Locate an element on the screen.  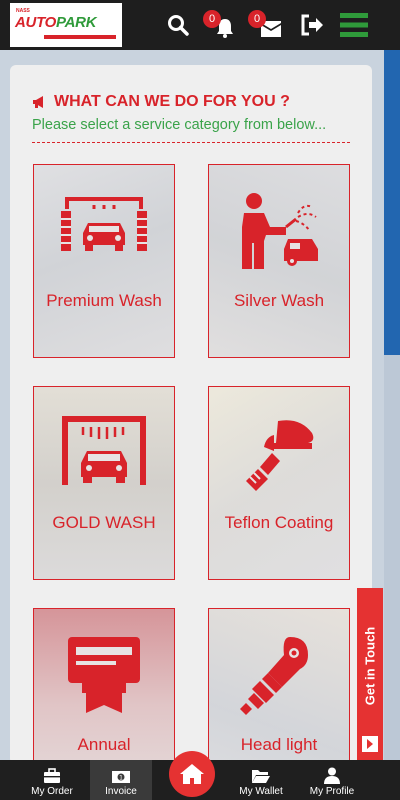
service-tile-premium-wash: Premium Wash is located at coordinates (104, 261).